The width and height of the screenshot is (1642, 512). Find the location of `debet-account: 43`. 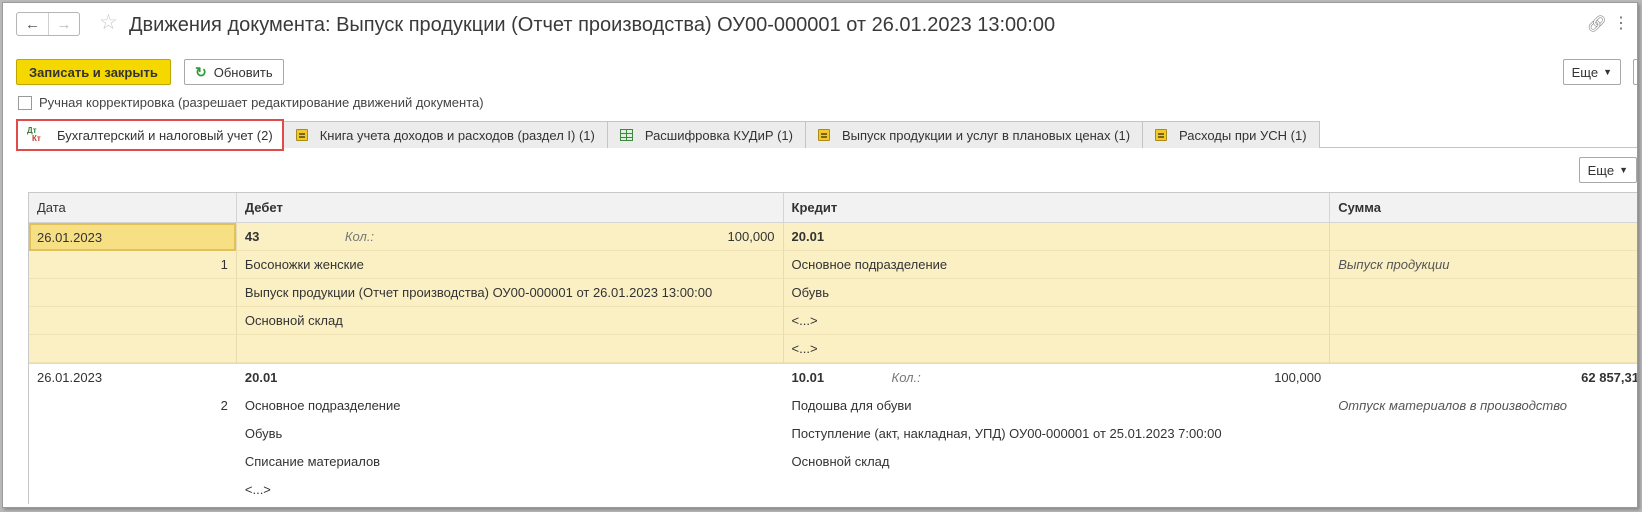

debet-account: 43 is located at coordinates (252, 236).